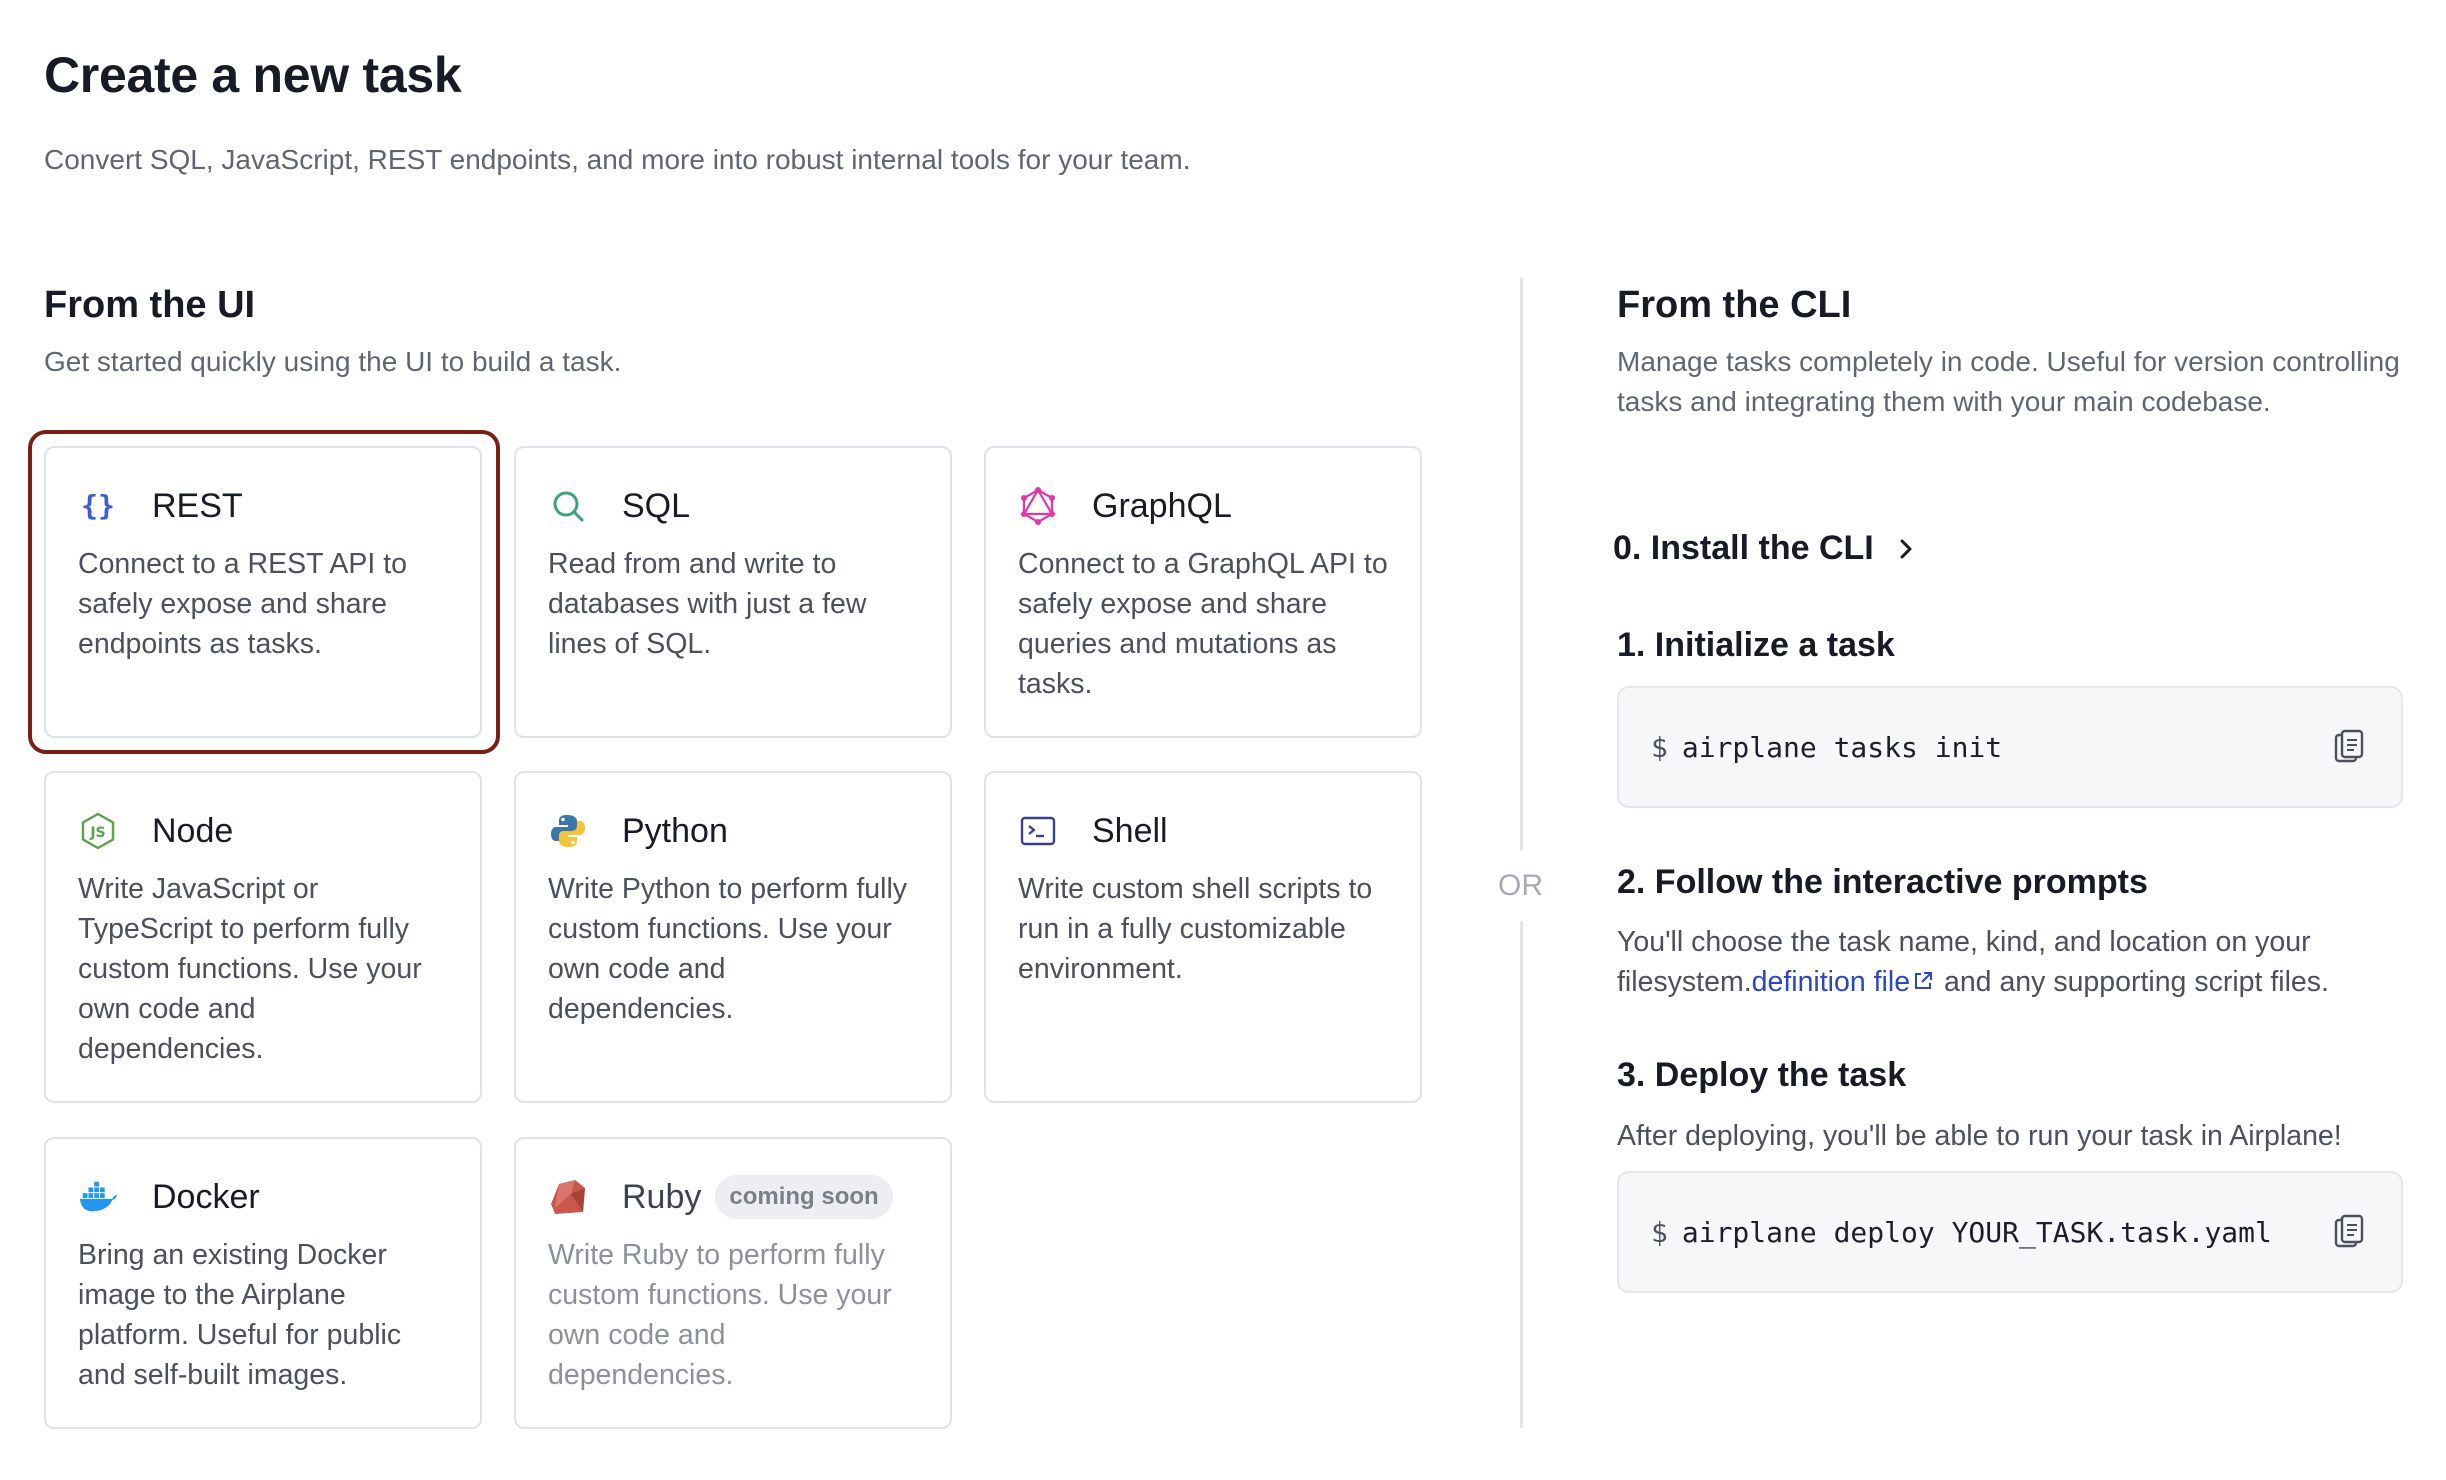 The height and width of the screenshot is (1480, 2446). What do you see at coordinates (2132, 982) in the screenshot?
I see `step-prompts-text-end: and any supporting script files.` at bounding box center [2132, 982].